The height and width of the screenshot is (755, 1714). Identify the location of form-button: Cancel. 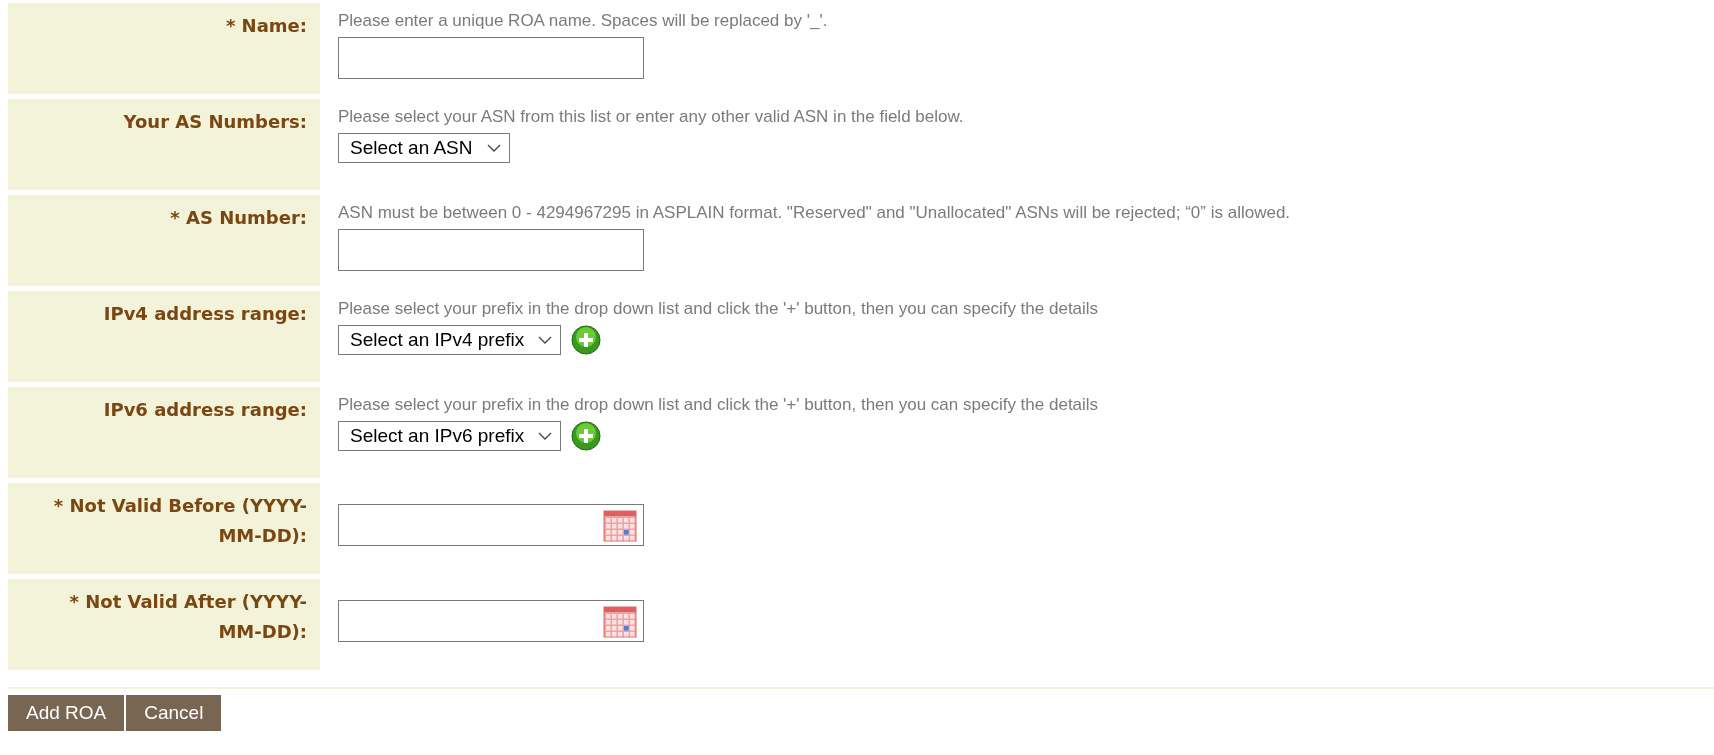
(174, 713).